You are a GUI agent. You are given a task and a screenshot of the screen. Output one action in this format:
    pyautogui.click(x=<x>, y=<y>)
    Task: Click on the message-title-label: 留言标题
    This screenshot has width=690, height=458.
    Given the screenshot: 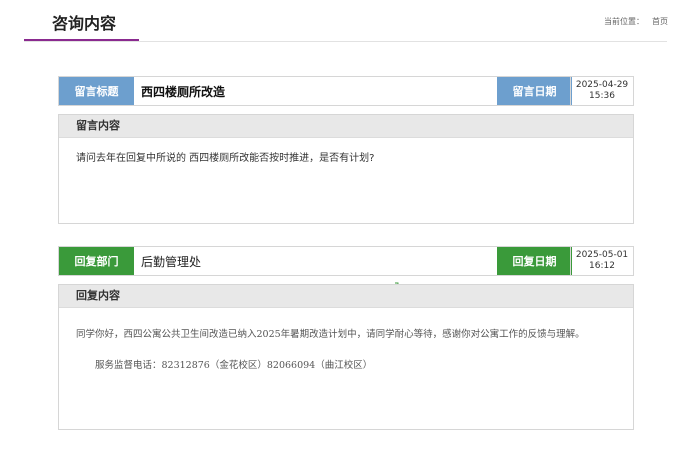 What is the action you would take?
    pyautogui.click(x=96, y=91)
    